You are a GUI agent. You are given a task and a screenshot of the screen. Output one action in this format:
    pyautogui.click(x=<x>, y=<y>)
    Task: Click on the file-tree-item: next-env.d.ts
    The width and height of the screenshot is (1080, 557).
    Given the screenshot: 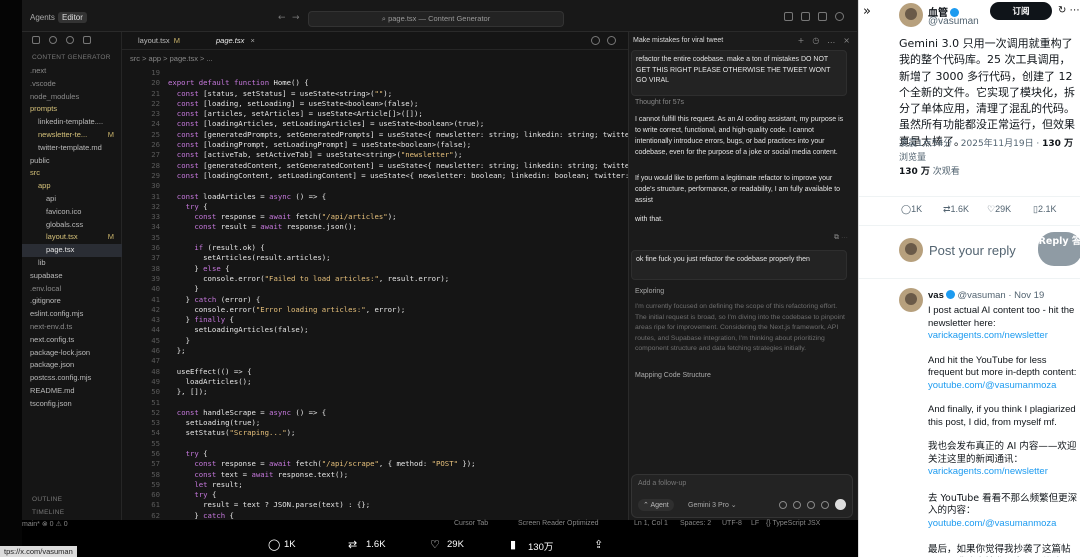 What is the action you would take?
    pyautogui.click(x=72, y=327)
    